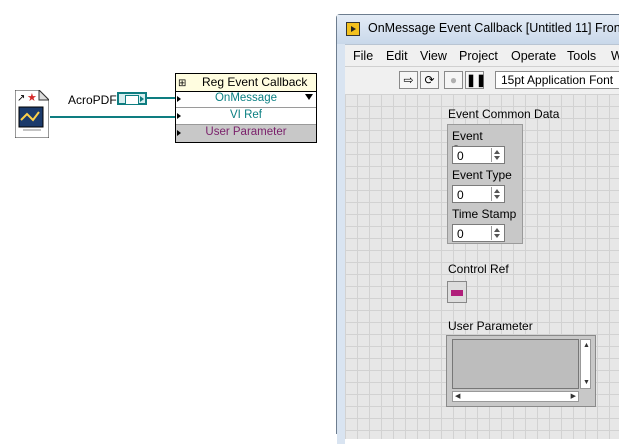  Describe the element at coordinates (581, 56) in the screenshot. I see `menu-tools: Tools` at that location.